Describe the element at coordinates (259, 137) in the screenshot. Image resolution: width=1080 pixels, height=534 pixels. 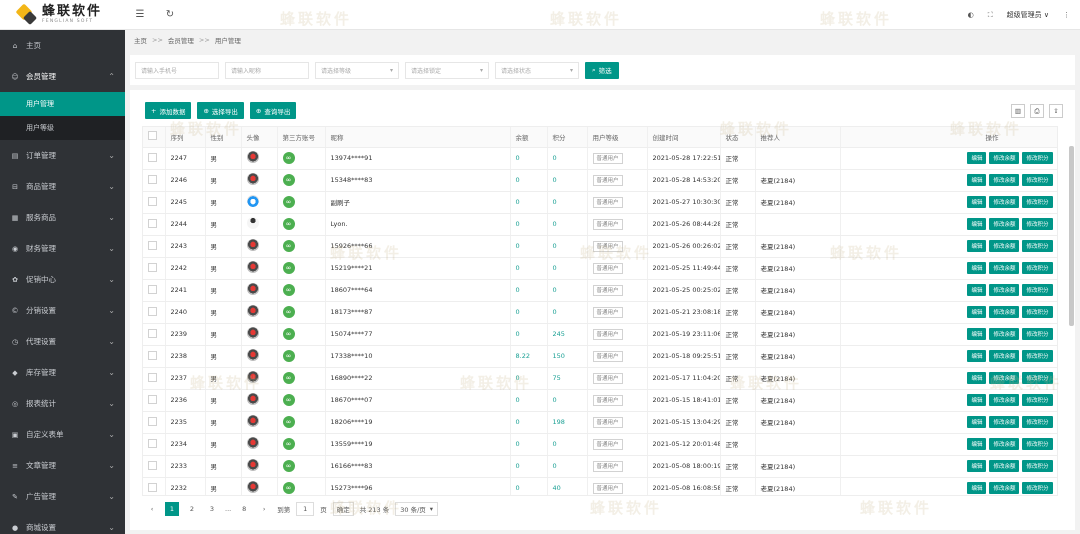
I see `header-cell: 头像` at that location.